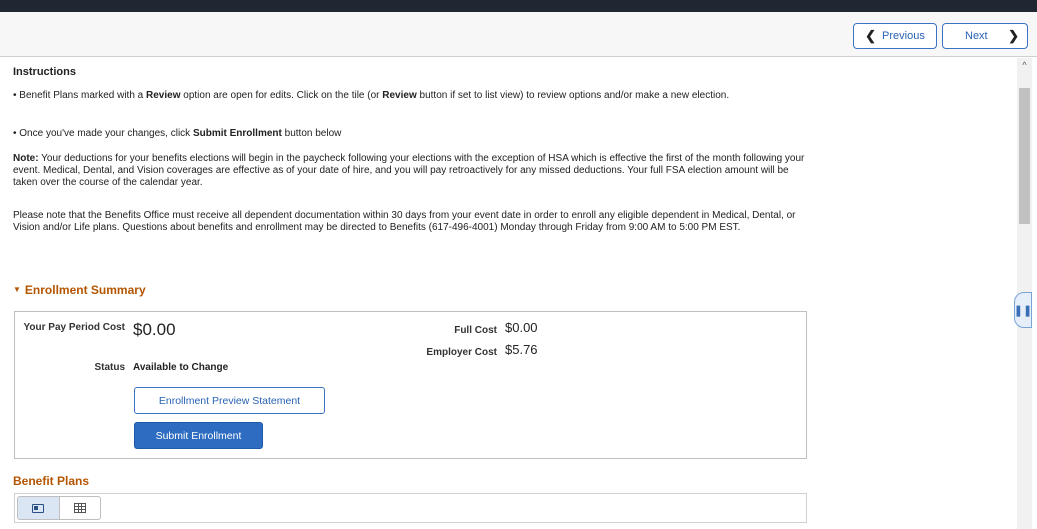  What do you see at coordinates (475, 330) in the screenshot?
I see `full-cost-label: Full Cost` at bounding box center [475, 330].